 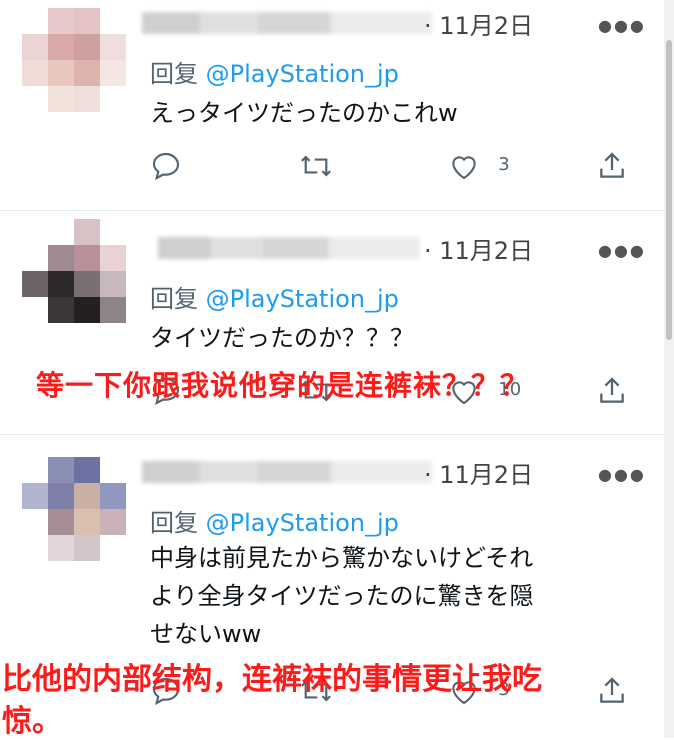 What do you see at coordinates (390, 170) in the screenshot?
I see `tweet-actions: 3` at bounding box center [390, 170].